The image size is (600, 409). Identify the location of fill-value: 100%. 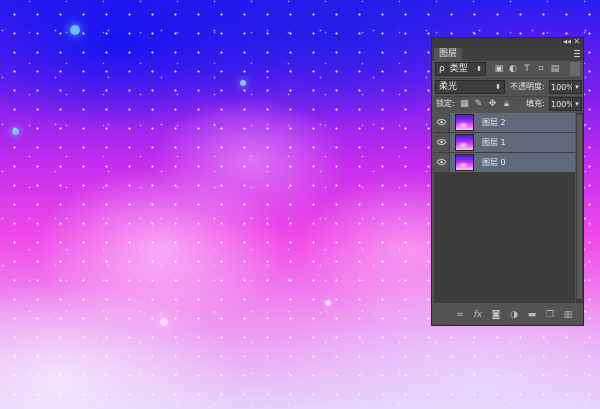
(562, 104).